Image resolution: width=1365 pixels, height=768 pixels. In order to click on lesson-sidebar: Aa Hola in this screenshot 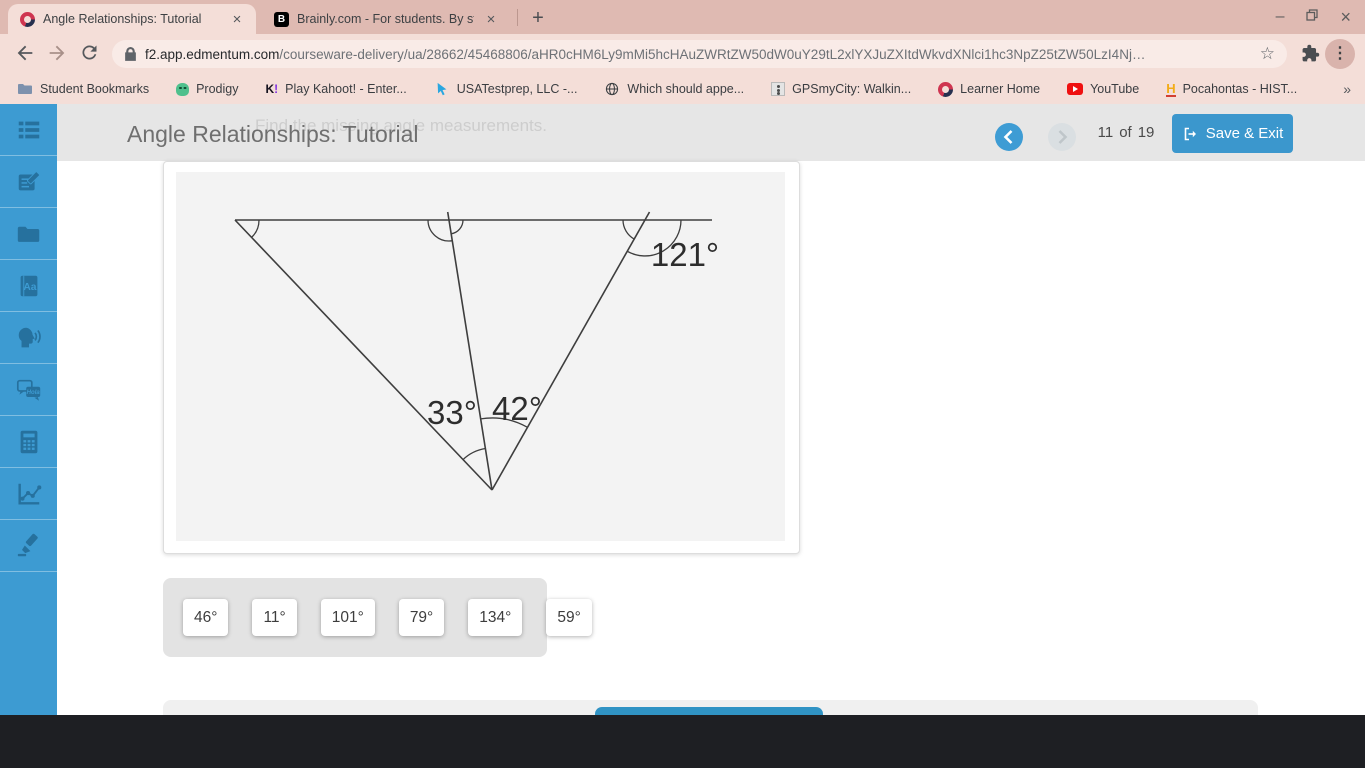, I will do `click(28, 409)`.